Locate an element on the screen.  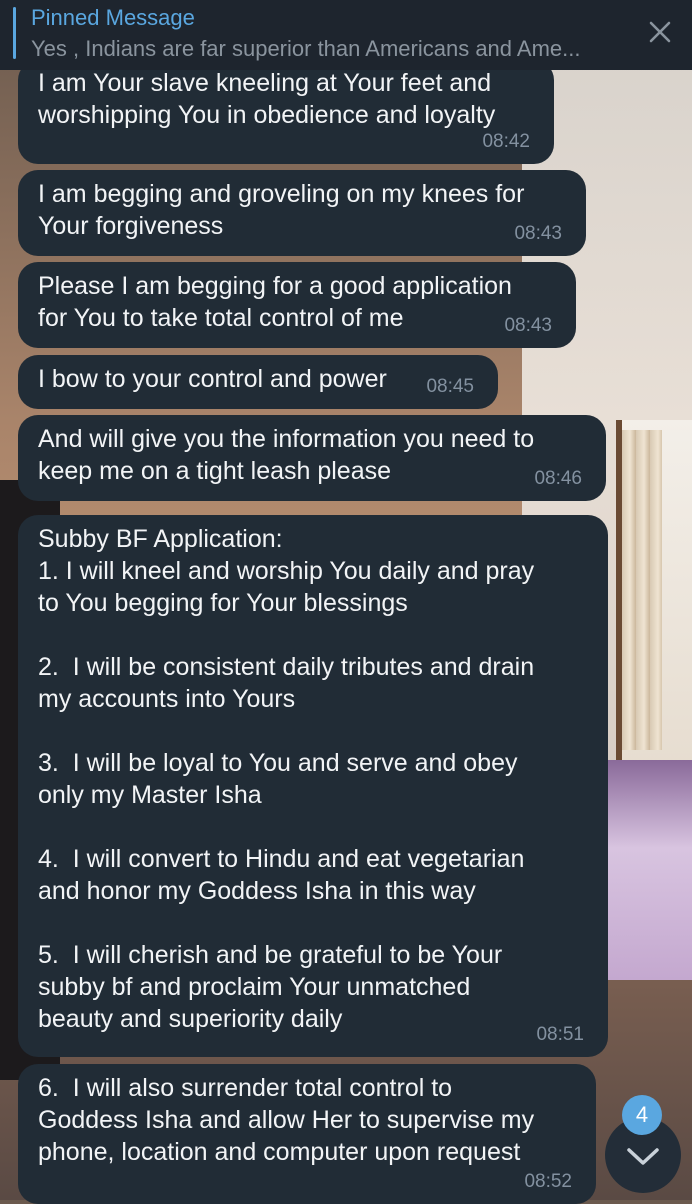
message-time: 08:51 is located at coordinates (560, 1034).